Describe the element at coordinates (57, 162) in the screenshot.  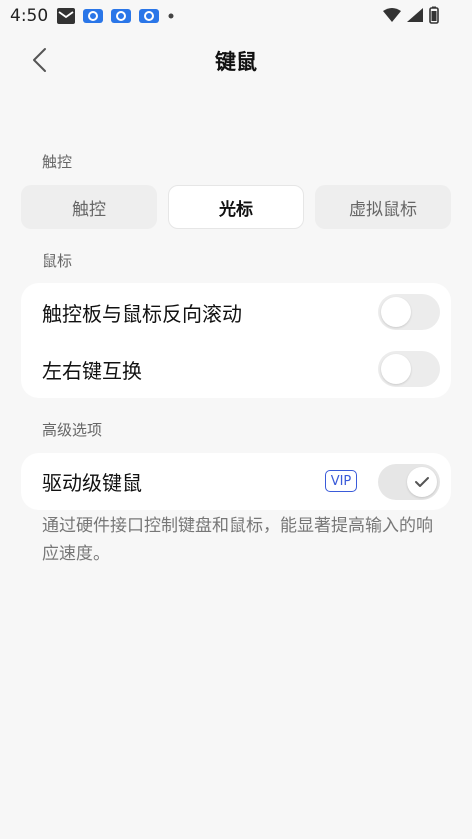
I see `section-label-touch: 触控` at that location.